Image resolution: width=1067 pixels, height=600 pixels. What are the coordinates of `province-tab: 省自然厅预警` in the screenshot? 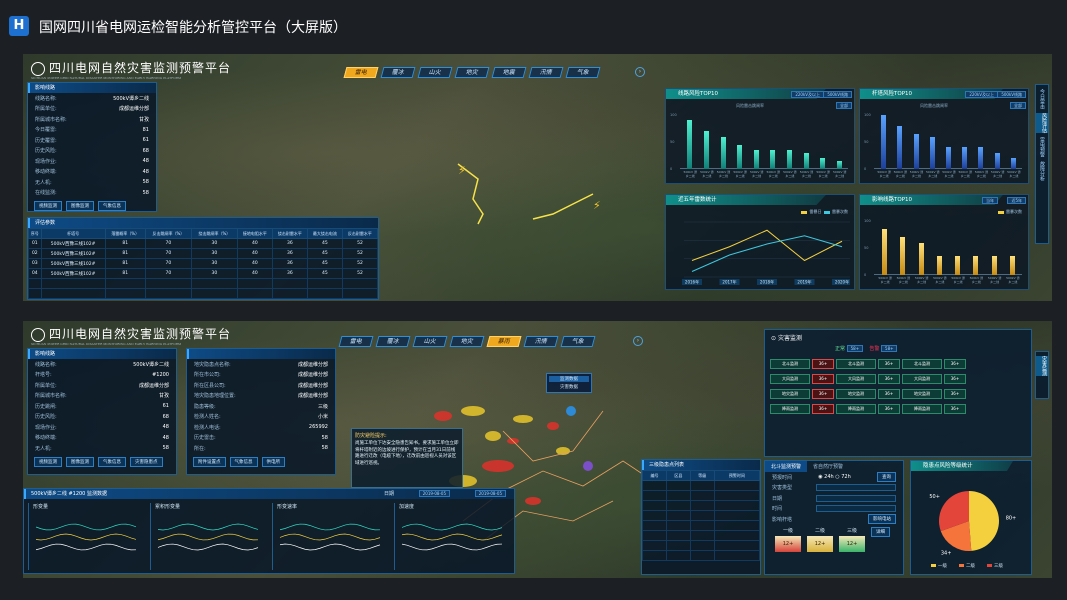 It's located at (828, 466).